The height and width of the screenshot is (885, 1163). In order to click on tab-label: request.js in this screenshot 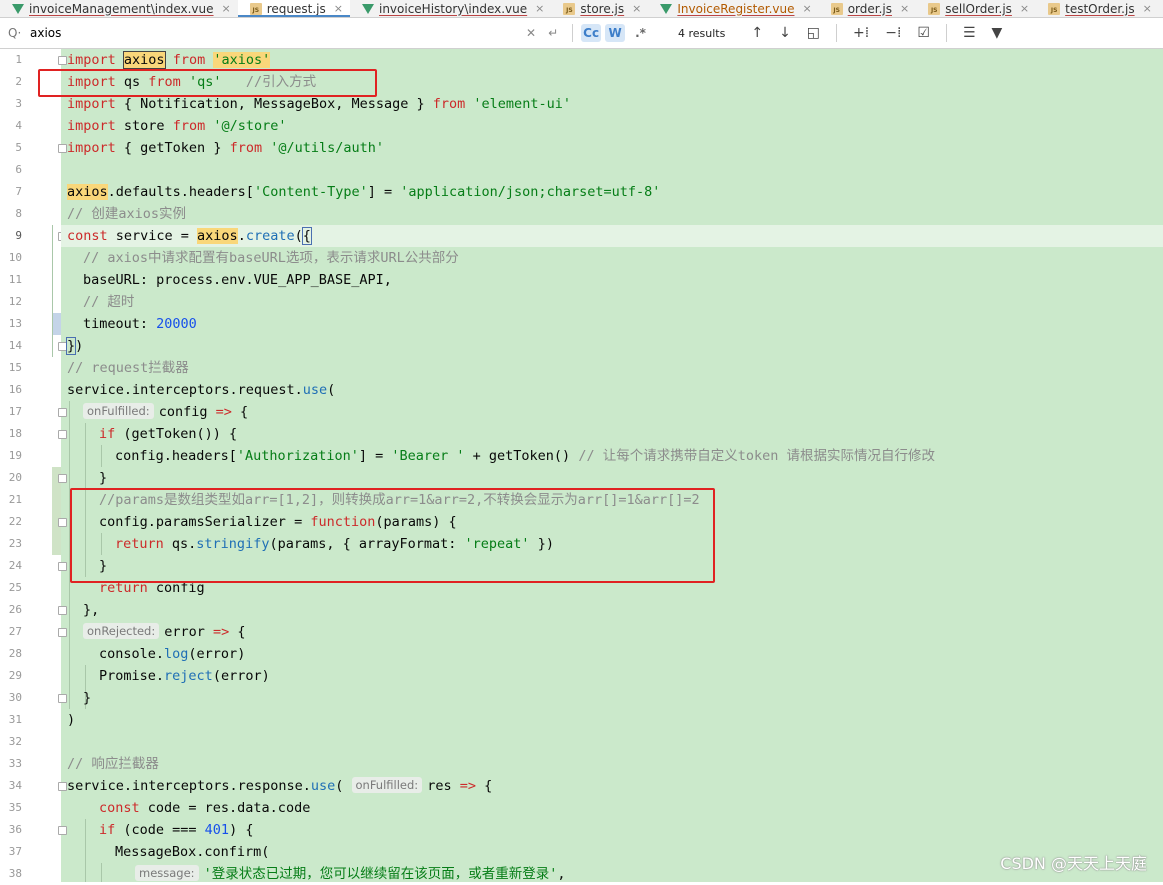, I will do `click(296, 8)`.